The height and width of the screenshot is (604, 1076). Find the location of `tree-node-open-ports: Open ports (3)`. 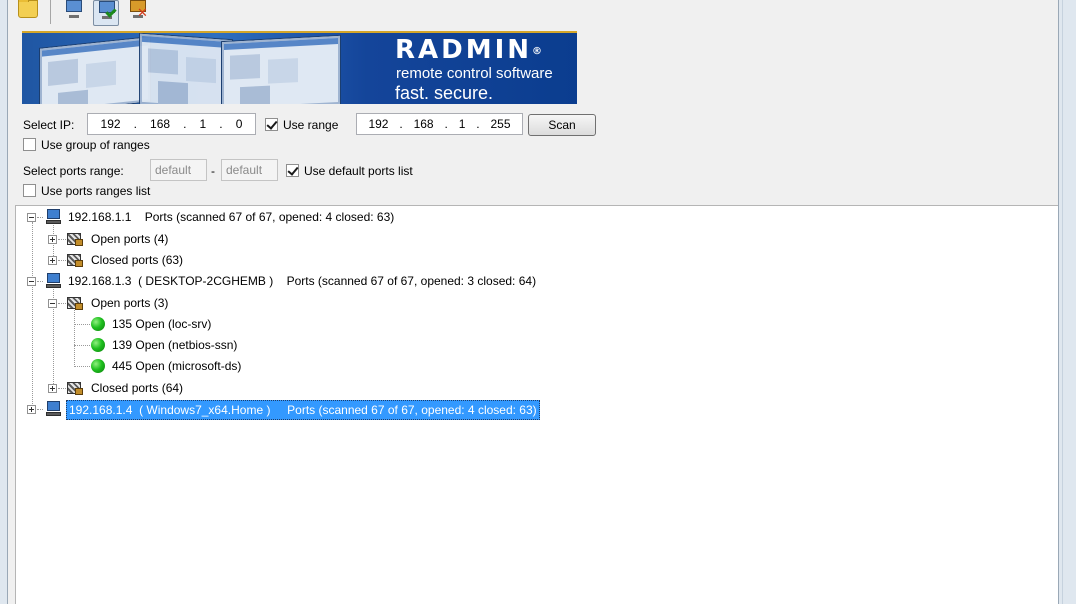

tree-node-open-ports: Open ports (3) is located at coordinates (129, 303).